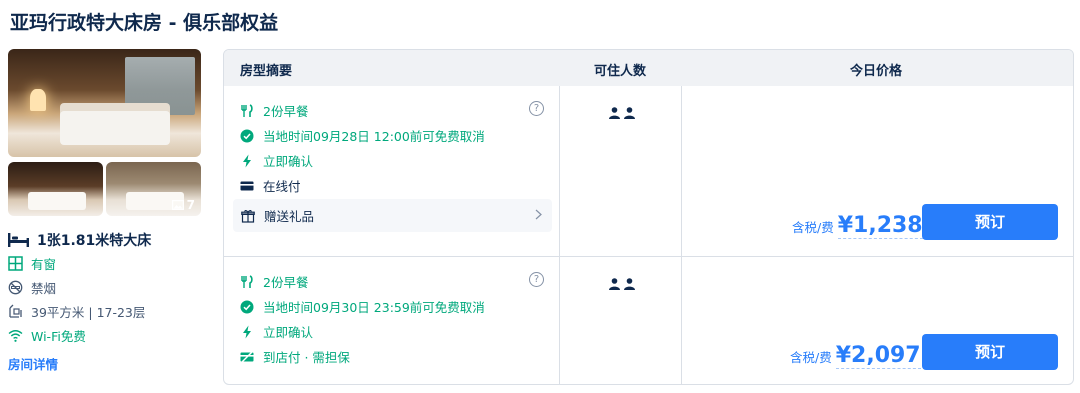 The height and width of the screenshot is (393, 1080). I want to click on header-guests: 可住人数, so click(620, 71).